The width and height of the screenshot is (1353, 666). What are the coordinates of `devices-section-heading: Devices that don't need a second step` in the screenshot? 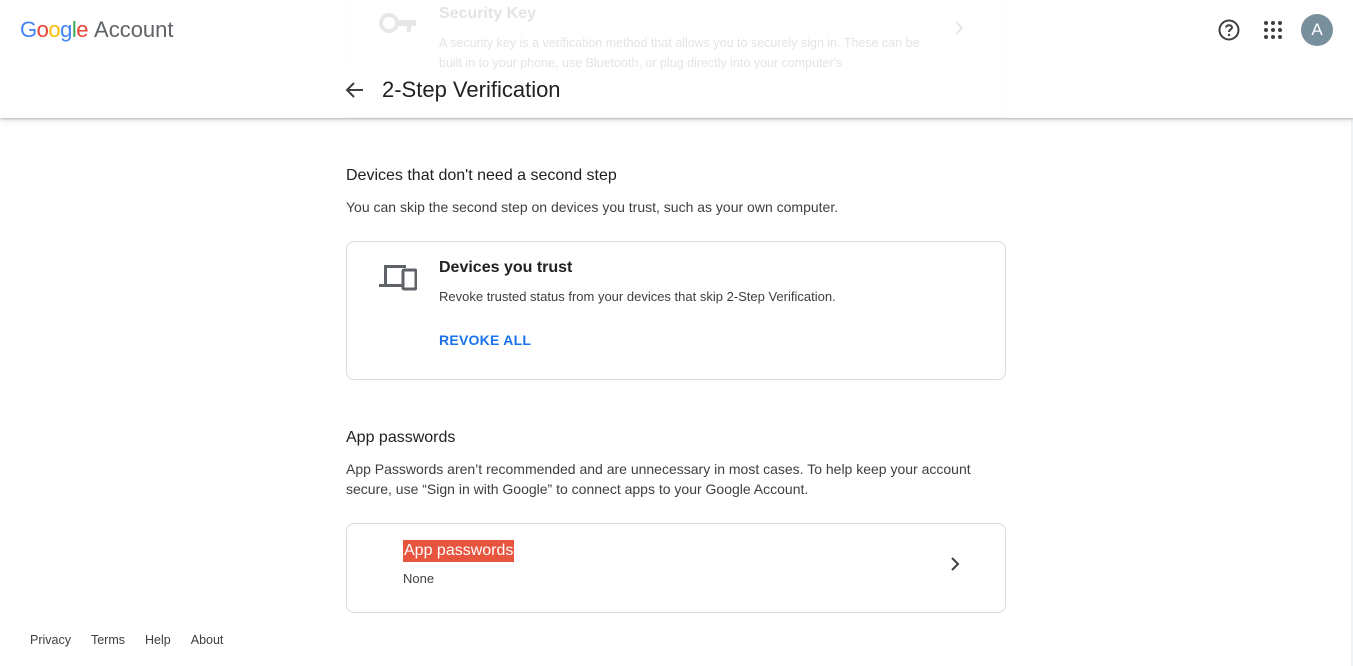 It's located at (481, 175).